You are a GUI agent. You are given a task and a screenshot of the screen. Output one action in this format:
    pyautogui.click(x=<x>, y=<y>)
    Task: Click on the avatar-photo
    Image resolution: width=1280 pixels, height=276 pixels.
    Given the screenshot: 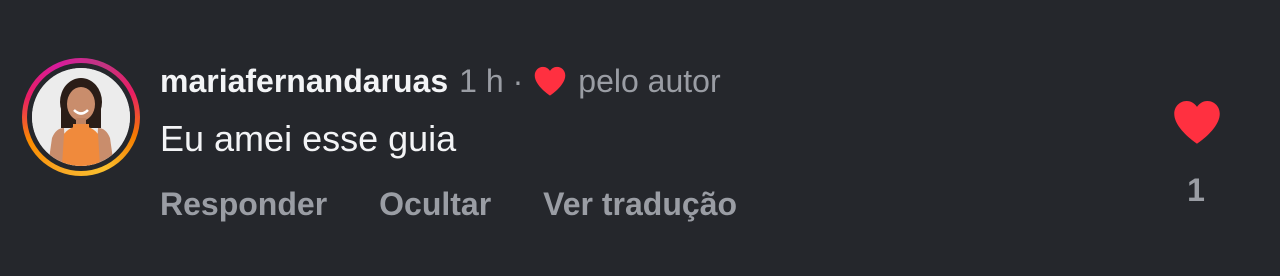 What is the action you would take?
    pyautogui.click(x=81, y=117)
    